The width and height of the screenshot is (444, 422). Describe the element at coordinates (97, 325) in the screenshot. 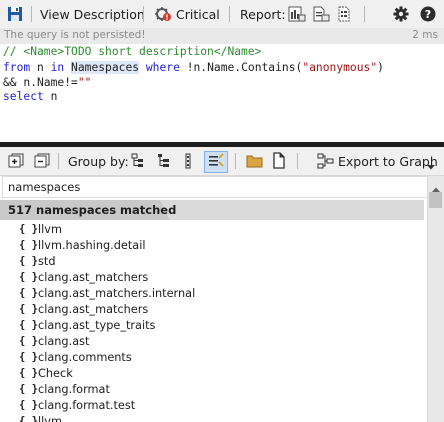

I see `namespace-name: clang.ast_type_traits` at that location.